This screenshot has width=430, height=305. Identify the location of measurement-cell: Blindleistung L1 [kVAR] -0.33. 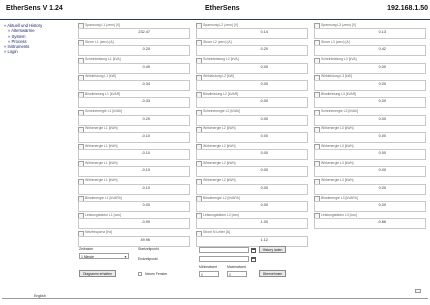
(134, 100).